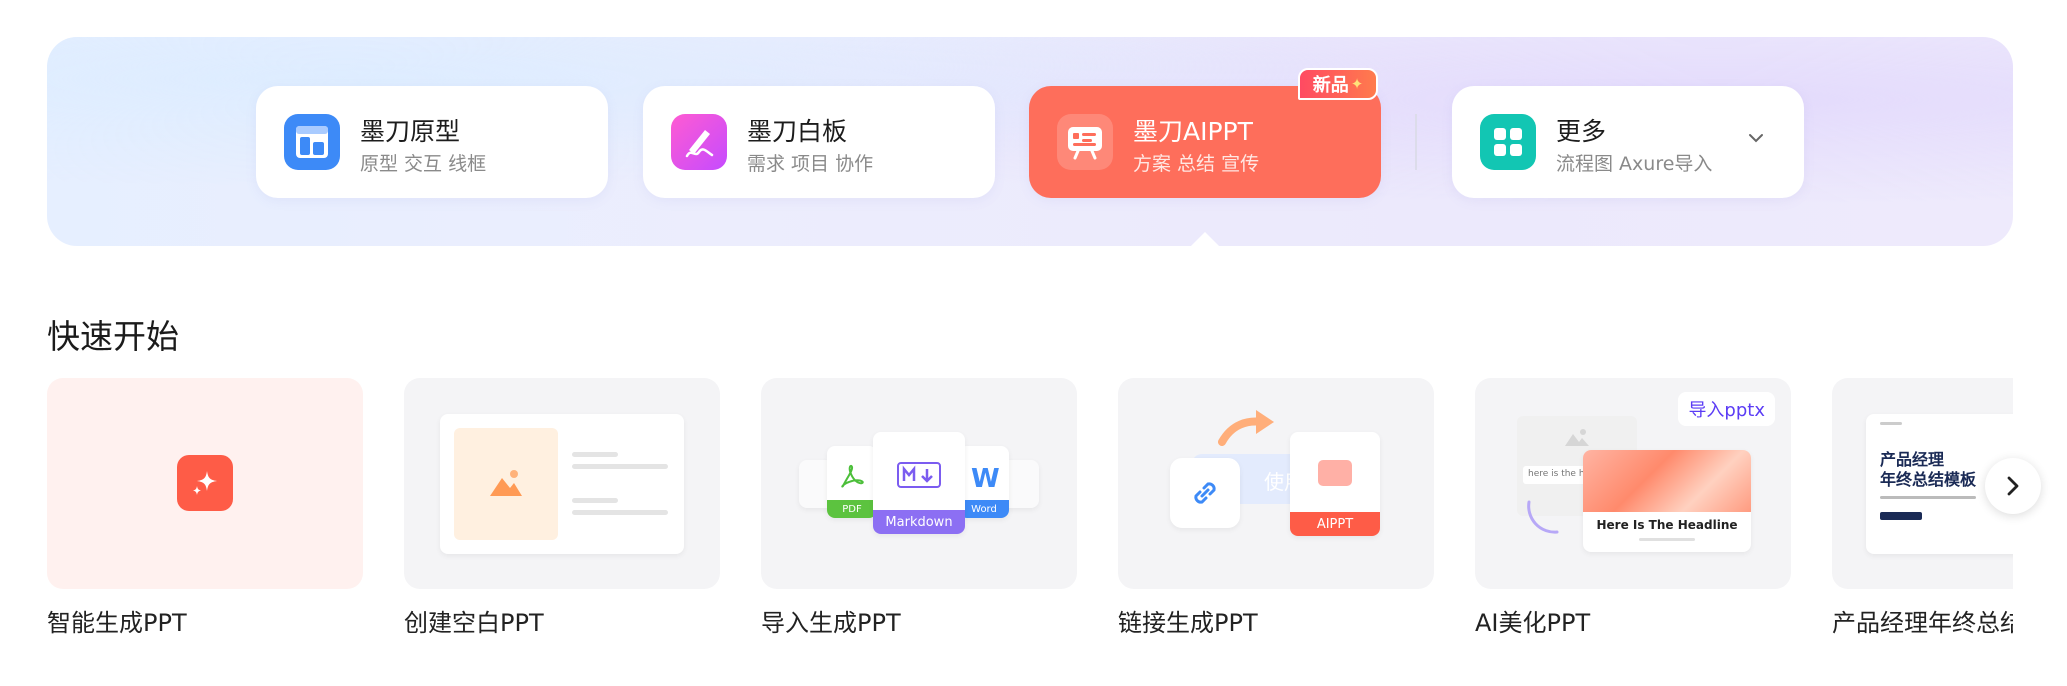 The image size is (2067, 686). What do you see at coordinates (919, 475) in the screenshot?
I see `markdown-icon` at bounding box center [919, 475].